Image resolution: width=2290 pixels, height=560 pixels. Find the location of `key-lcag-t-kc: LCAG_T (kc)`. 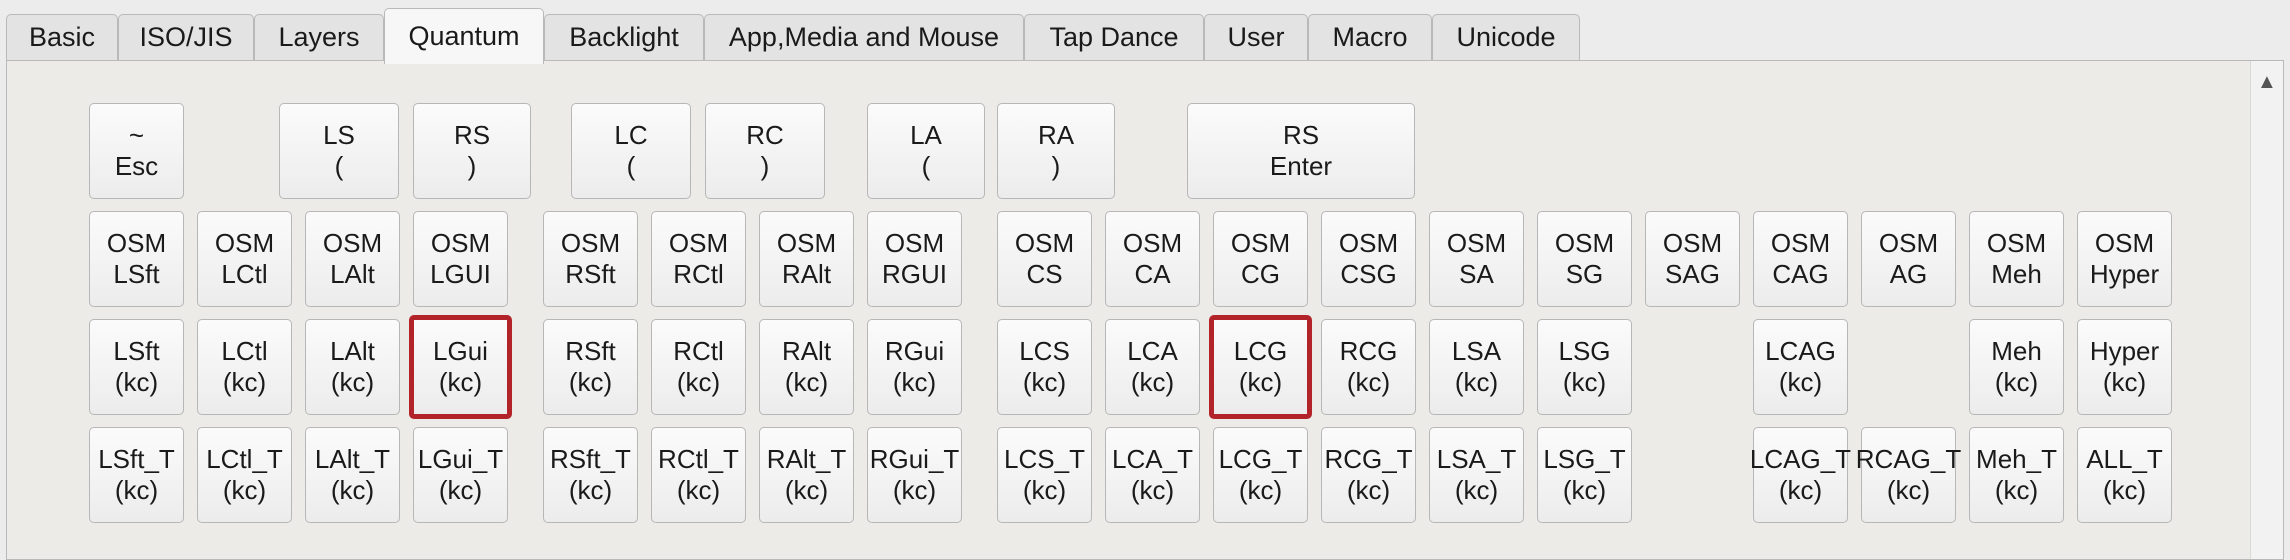

key-lcag-t-kc: LCAG_T (kc) is located at coordinates (1800, 475).